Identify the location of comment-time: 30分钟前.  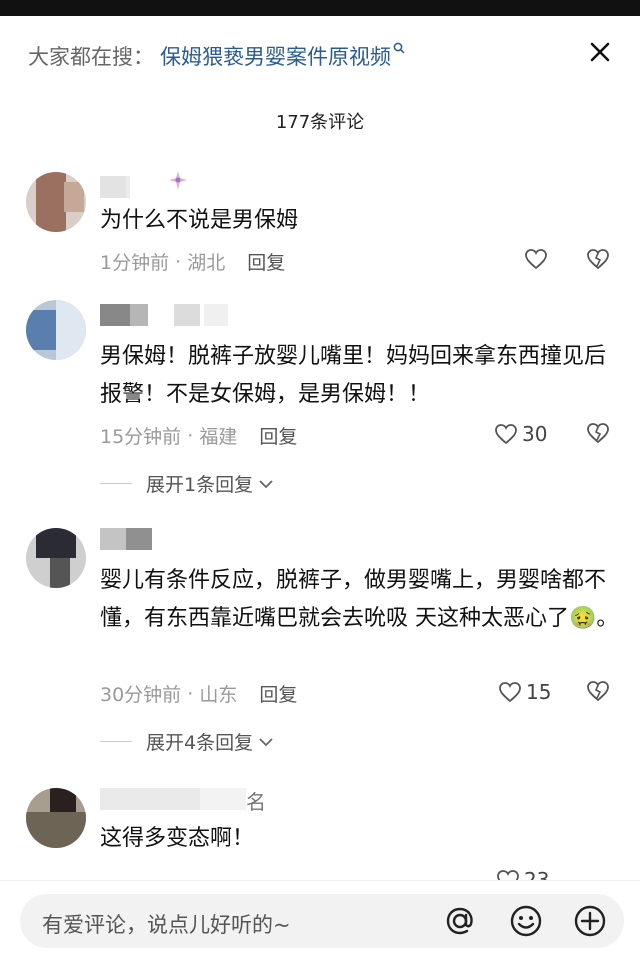
(141, 695).